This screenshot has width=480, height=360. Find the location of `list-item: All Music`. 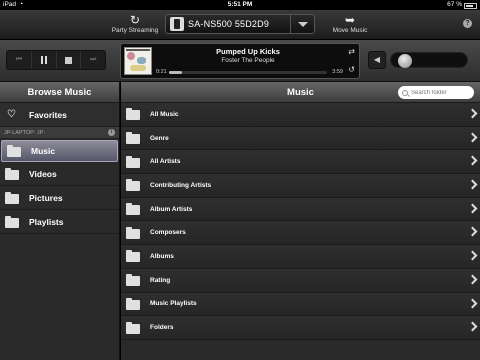

list-item: All Music is located at coordinates (300, 115).